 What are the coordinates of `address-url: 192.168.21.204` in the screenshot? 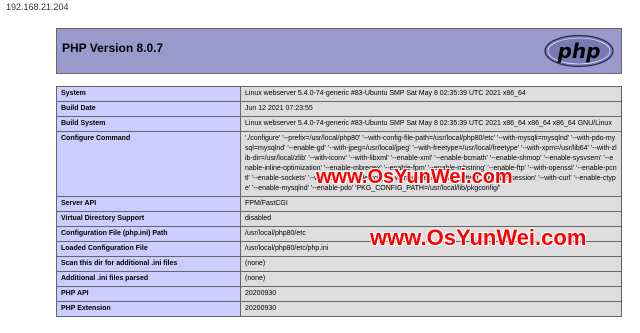 It's located at (37, 7).